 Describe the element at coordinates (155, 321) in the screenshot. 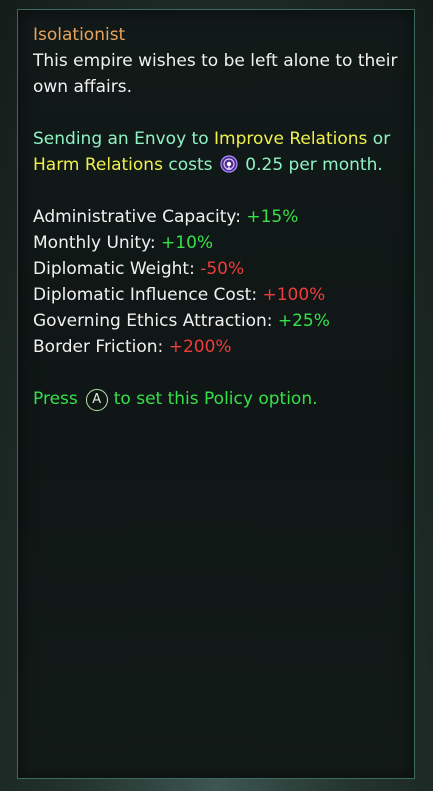

I see `stat-label: Governing Ethics Attraction:` at that location.